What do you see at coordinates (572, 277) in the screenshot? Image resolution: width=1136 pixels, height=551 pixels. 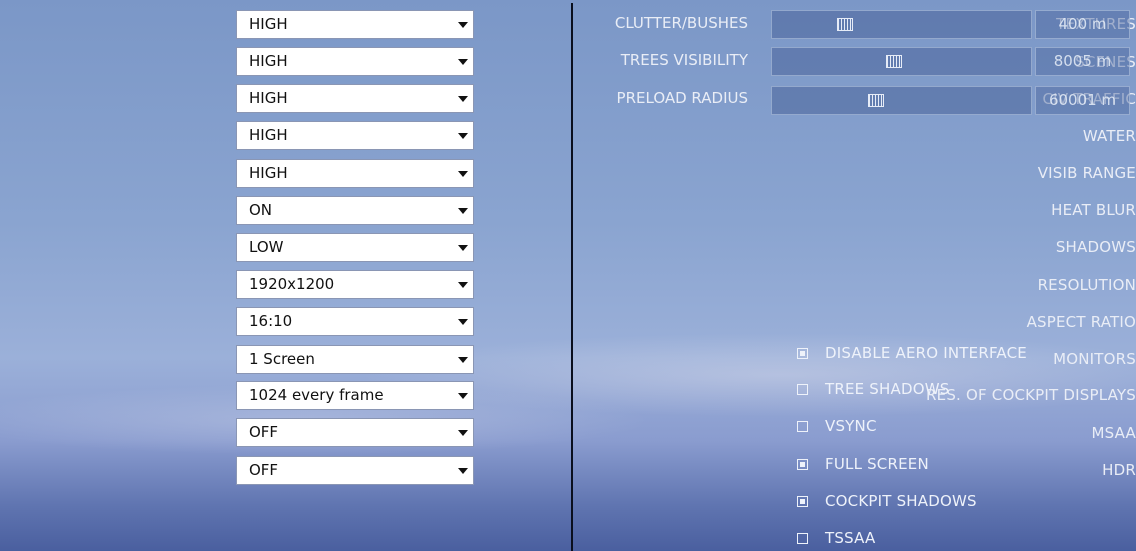 I see `panel-divider` at bounding box center [572, 277].